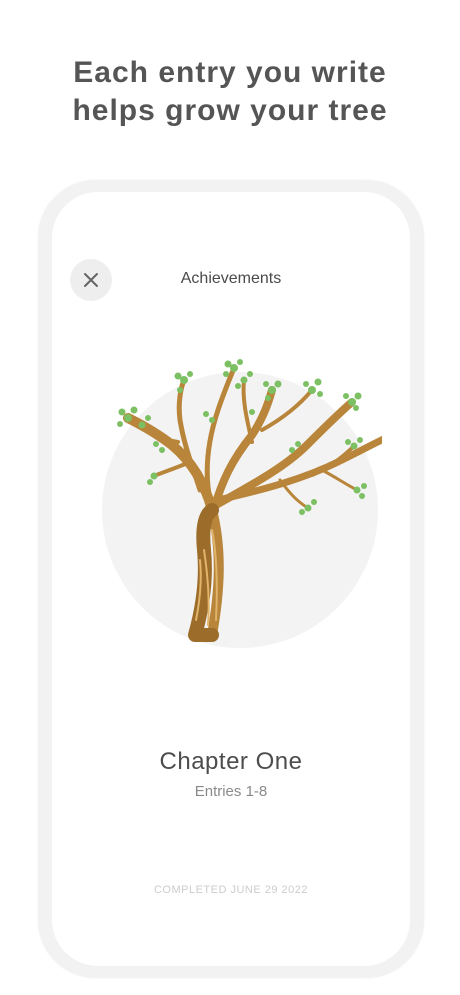  I want to click on chapter-entries: Entries 1-8, so click(231, 791).